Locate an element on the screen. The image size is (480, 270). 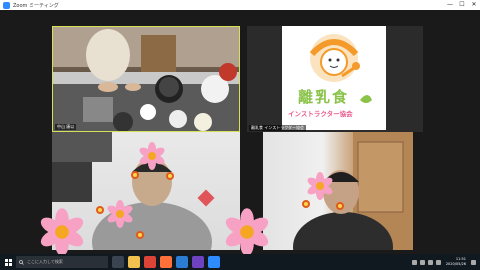
clock-date: 2020/05/26 is located at coordinates (455, 264).